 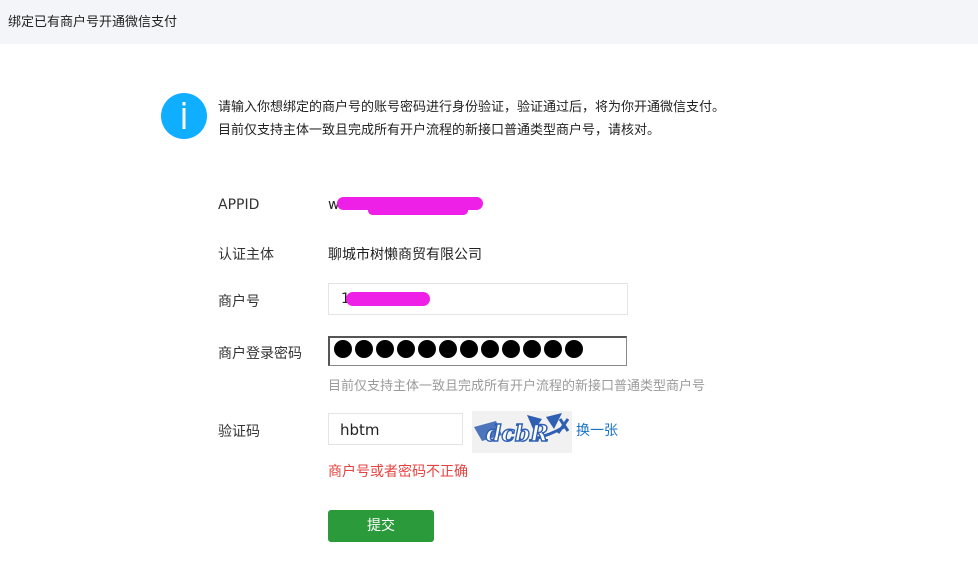 What do you see at coordinates (360, 430) in the screenshot?
I see `captcha-value: hbtm` at bounding box center [360, 430].